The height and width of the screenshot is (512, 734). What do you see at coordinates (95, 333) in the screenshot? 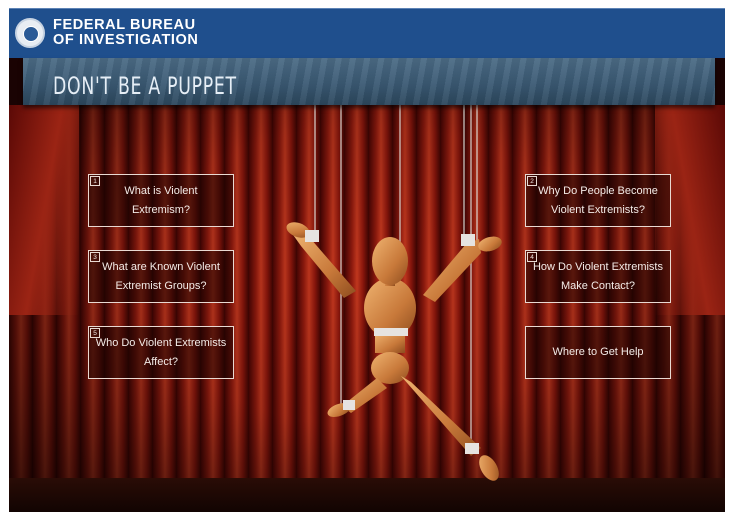
I see `menu-item-number: 5` at bounding box center [95, 333].